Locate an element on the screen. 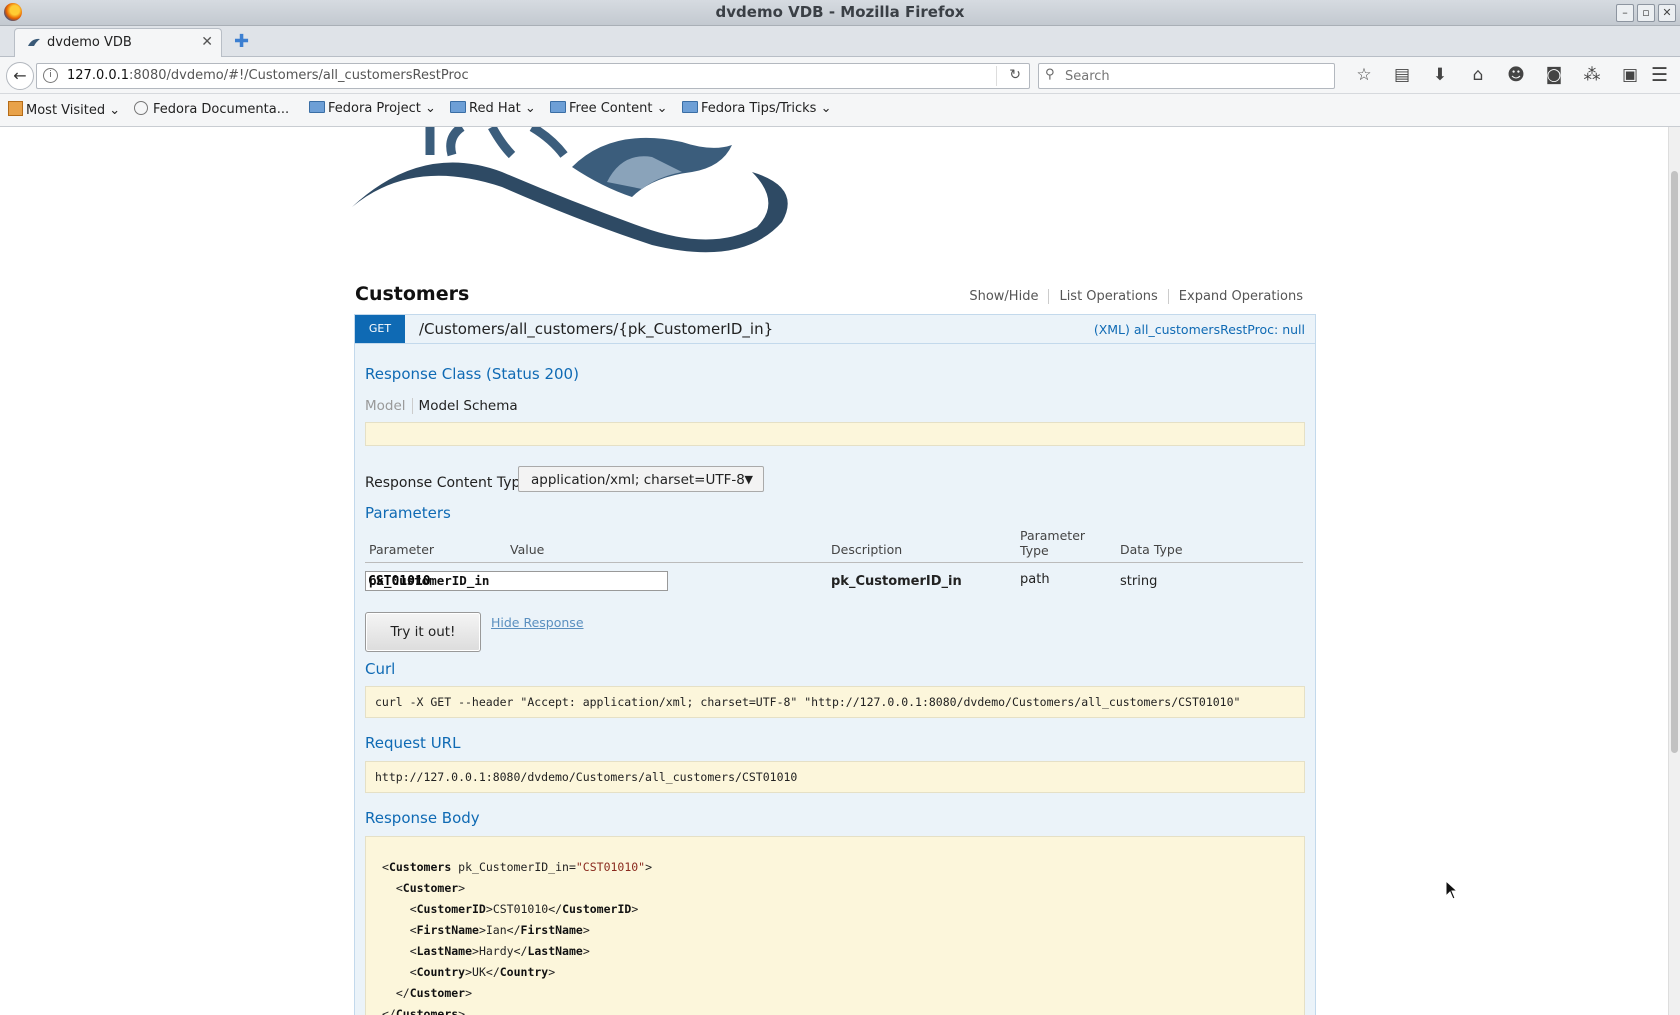 The height and width of the screenshot is (1015, 1680). bookmark-label: Most Visited is located at coordinates (66, 110).